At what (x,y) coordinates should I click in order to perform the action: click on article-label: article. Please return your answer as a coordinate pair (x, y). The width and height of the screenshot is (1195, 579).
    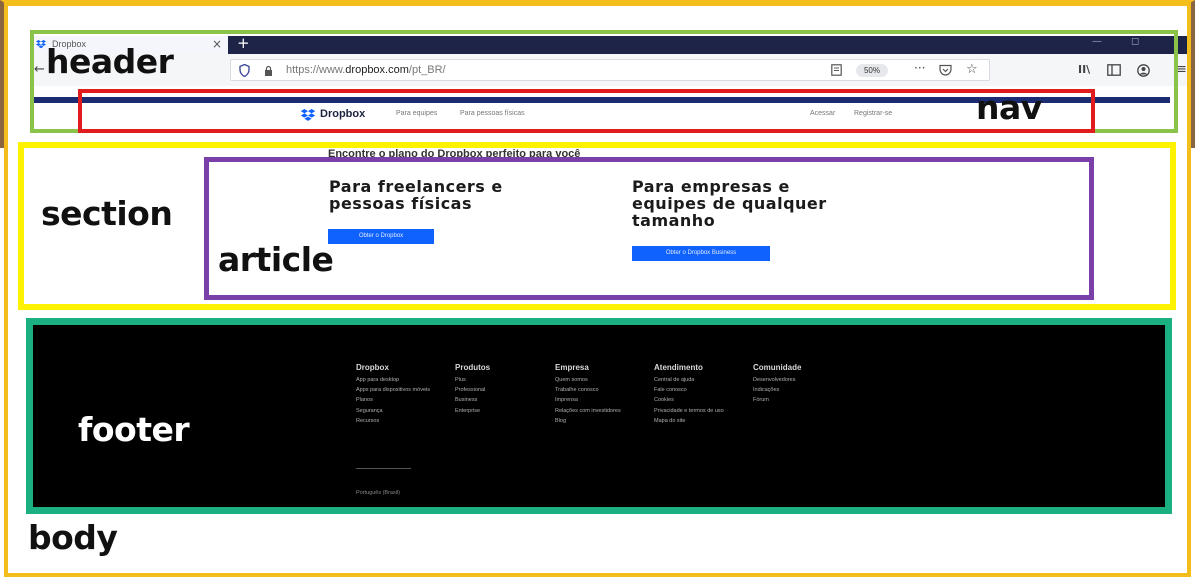
    Looking at the image, I should click on (276, 259).